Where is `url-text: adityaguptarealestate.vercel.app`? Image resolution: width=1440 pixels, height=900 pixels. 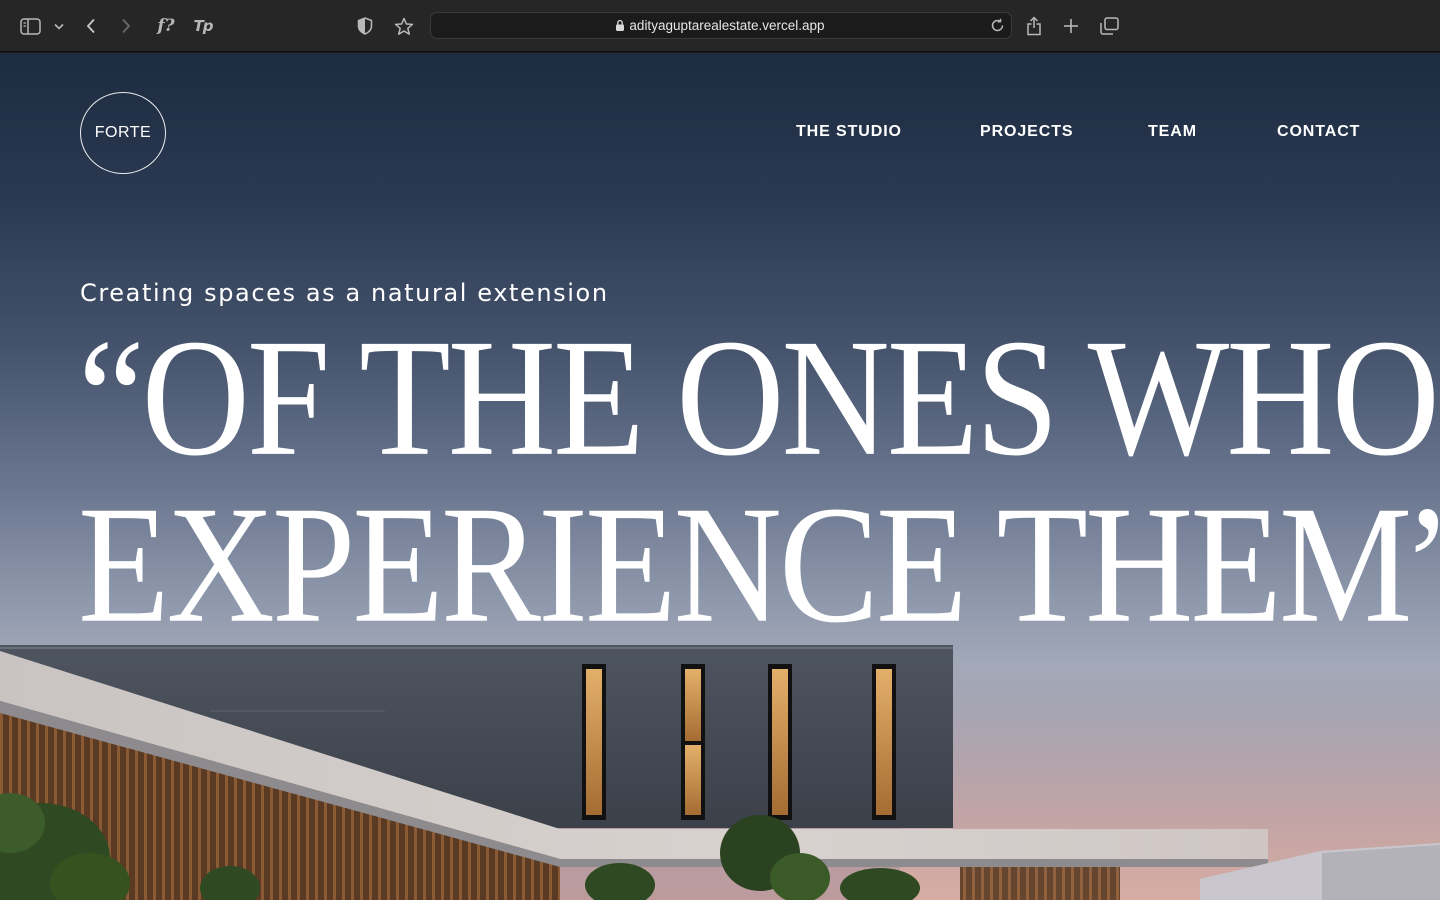 url-text: adityaguptarealestate.vercel.app is located at coordinates (727, 25).